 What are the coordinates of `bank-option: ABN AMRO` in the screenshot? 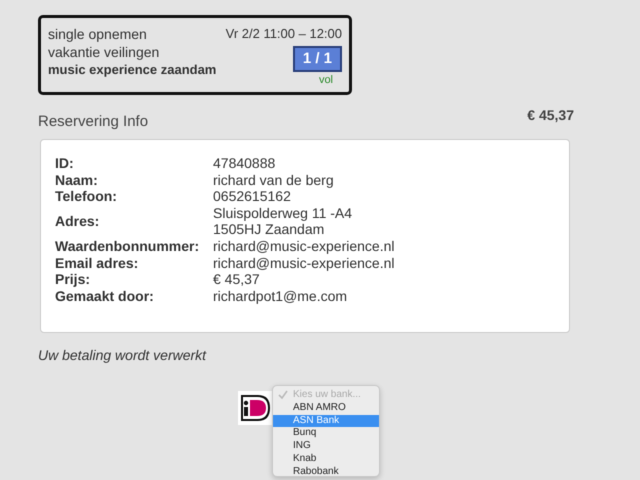 It's located at (326, 408).